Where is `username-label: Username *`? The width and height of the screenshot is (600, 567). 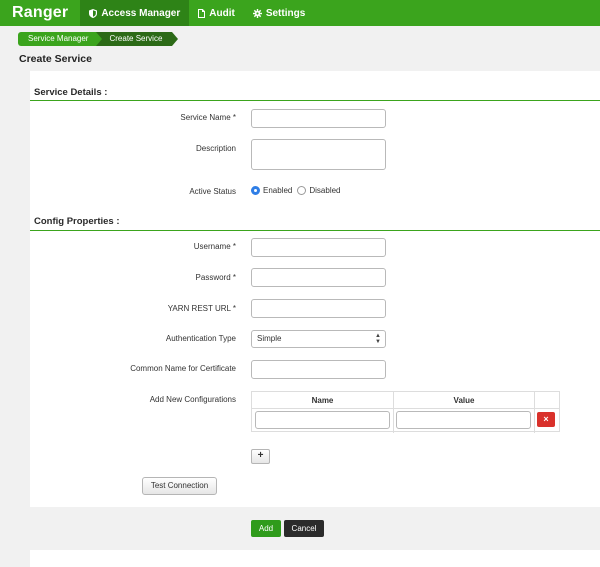 username-label: Username * is located at coordinates (214, 246).